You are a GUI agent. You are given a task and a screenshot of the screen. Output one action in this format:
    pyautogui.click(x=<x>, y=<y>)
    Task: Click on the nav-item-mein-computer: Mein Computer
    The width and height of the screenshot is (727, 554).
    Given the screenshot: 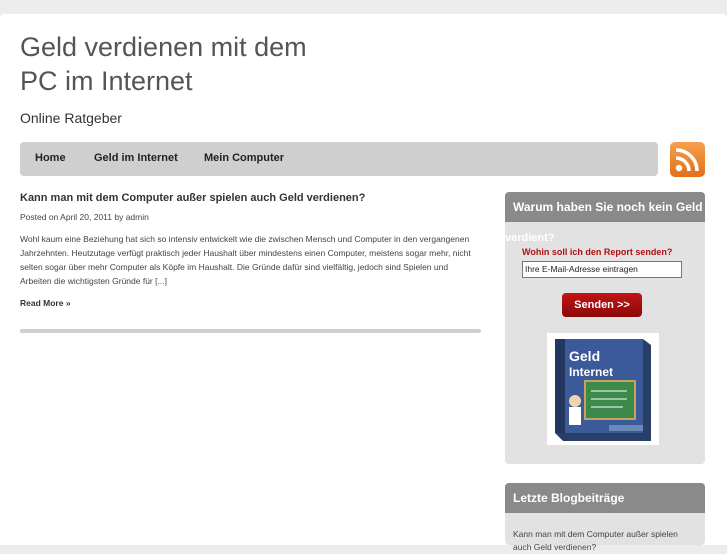 What is the action you would take?
    pyautogui.click(x=244, y=158)
    